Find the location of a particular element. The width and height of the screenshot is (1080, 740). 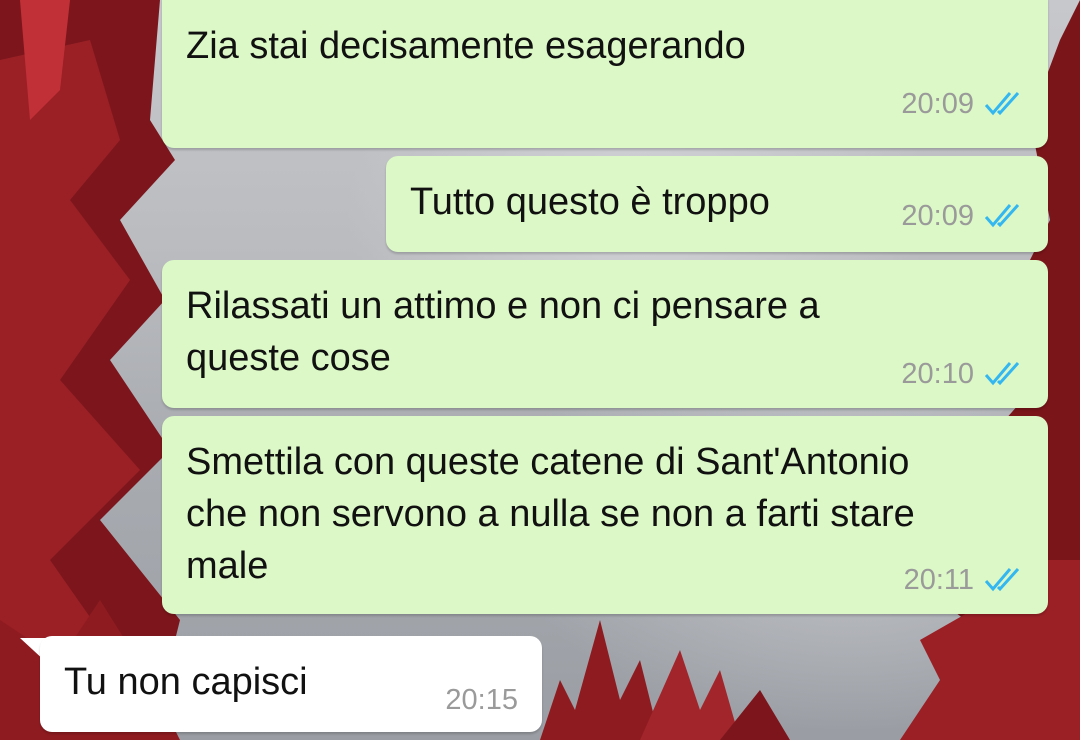

message-time: 20:10 is located at coordinates (937, 374).